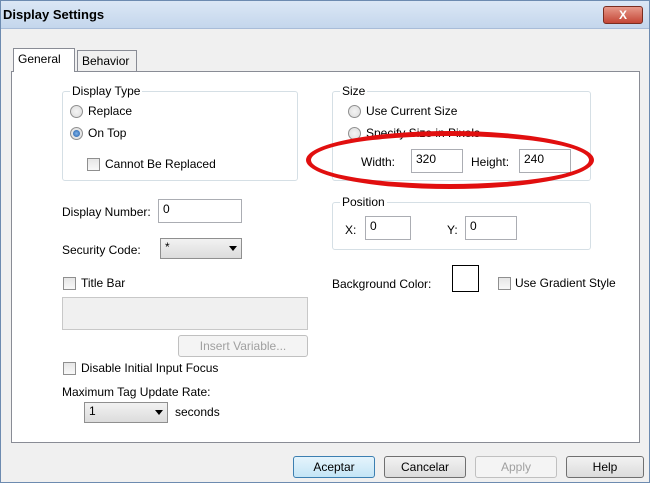  What do you see at coordinates (473, 226) in the screenshot?
I see `position-y-value: 0` at bounding box center [473, 226].